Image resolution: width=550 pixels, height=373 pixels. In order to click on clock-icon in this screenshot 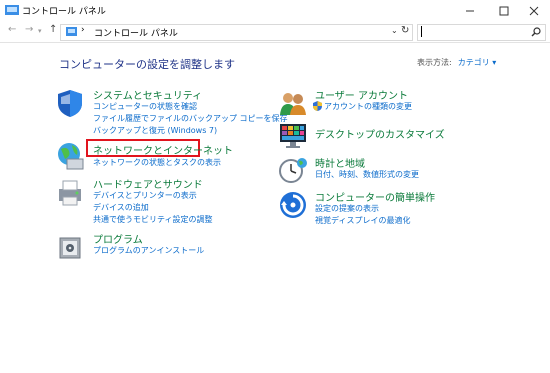, I will do `click(293, 170)`.